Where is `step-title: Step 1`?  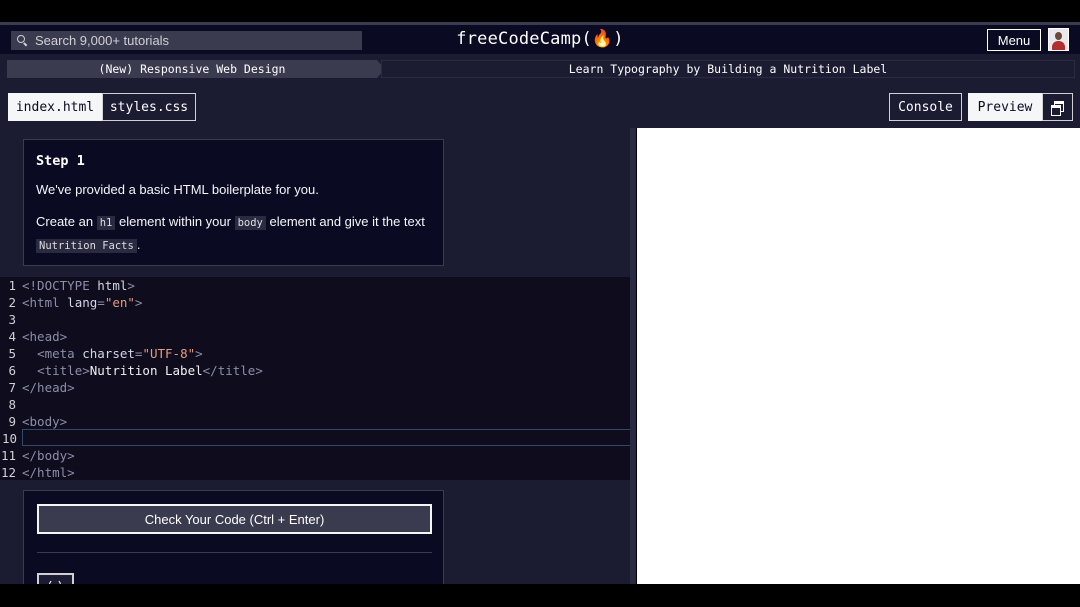 step-title: Step 1 is located at coordinates (60, 161).